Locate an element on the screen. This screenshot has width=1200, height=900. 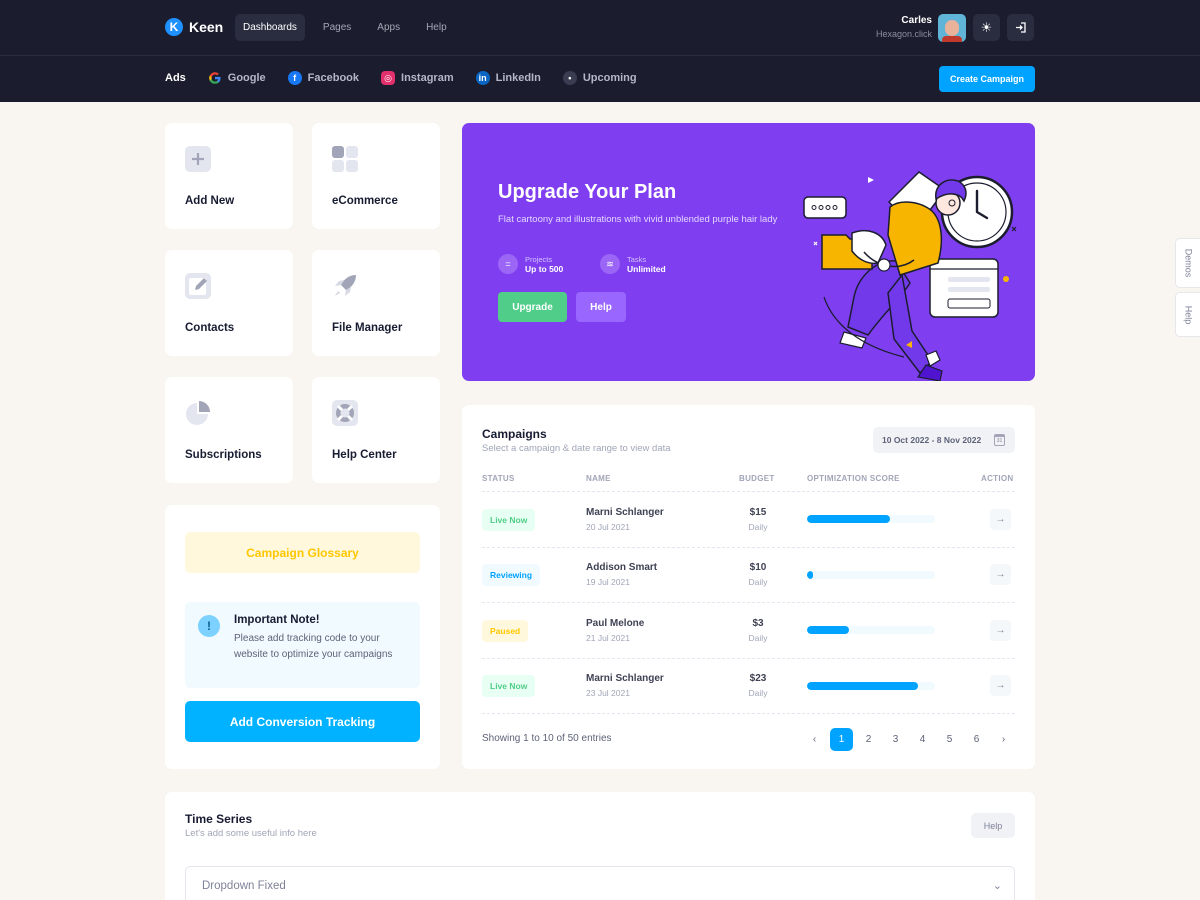
side-tab-demos: Demos is located at coordinates (1187, 263).